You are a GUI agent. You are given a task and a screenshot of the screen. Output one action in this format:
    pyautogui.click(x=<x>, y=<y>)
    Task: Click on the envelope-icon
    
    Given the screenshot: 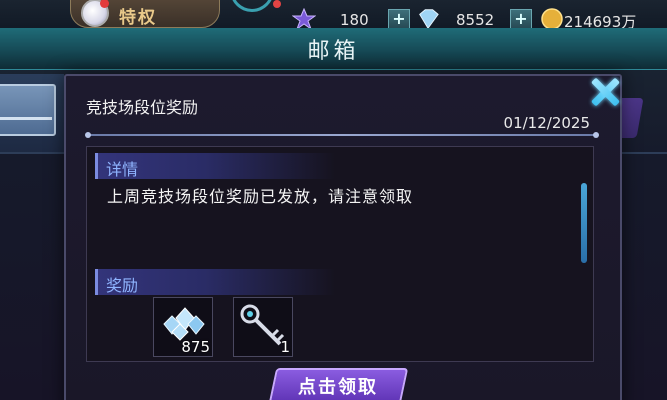 What is the action you would take?
    pyautogui.click(x=28, y=110)
    